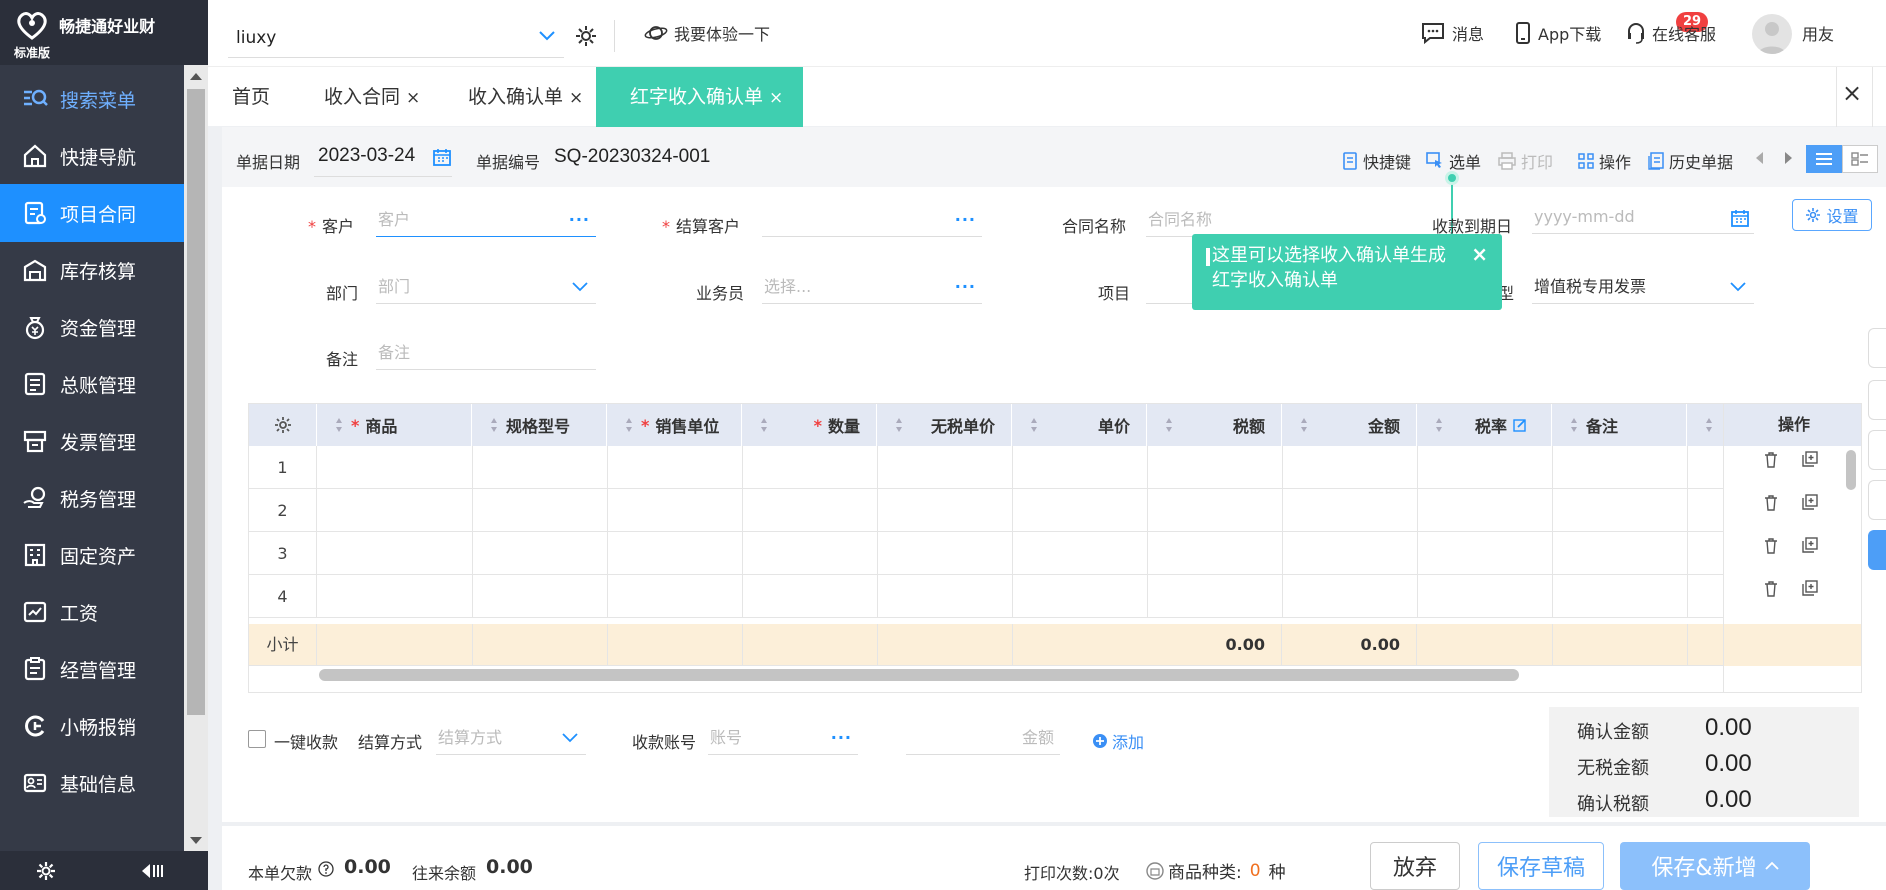 This screenshot has height=890, width=1886. What do you see at coordinates (92, 441) in the screenshot?
I see `sidebar-item-invoice: 发票管理` at bounding box center [92, 441].